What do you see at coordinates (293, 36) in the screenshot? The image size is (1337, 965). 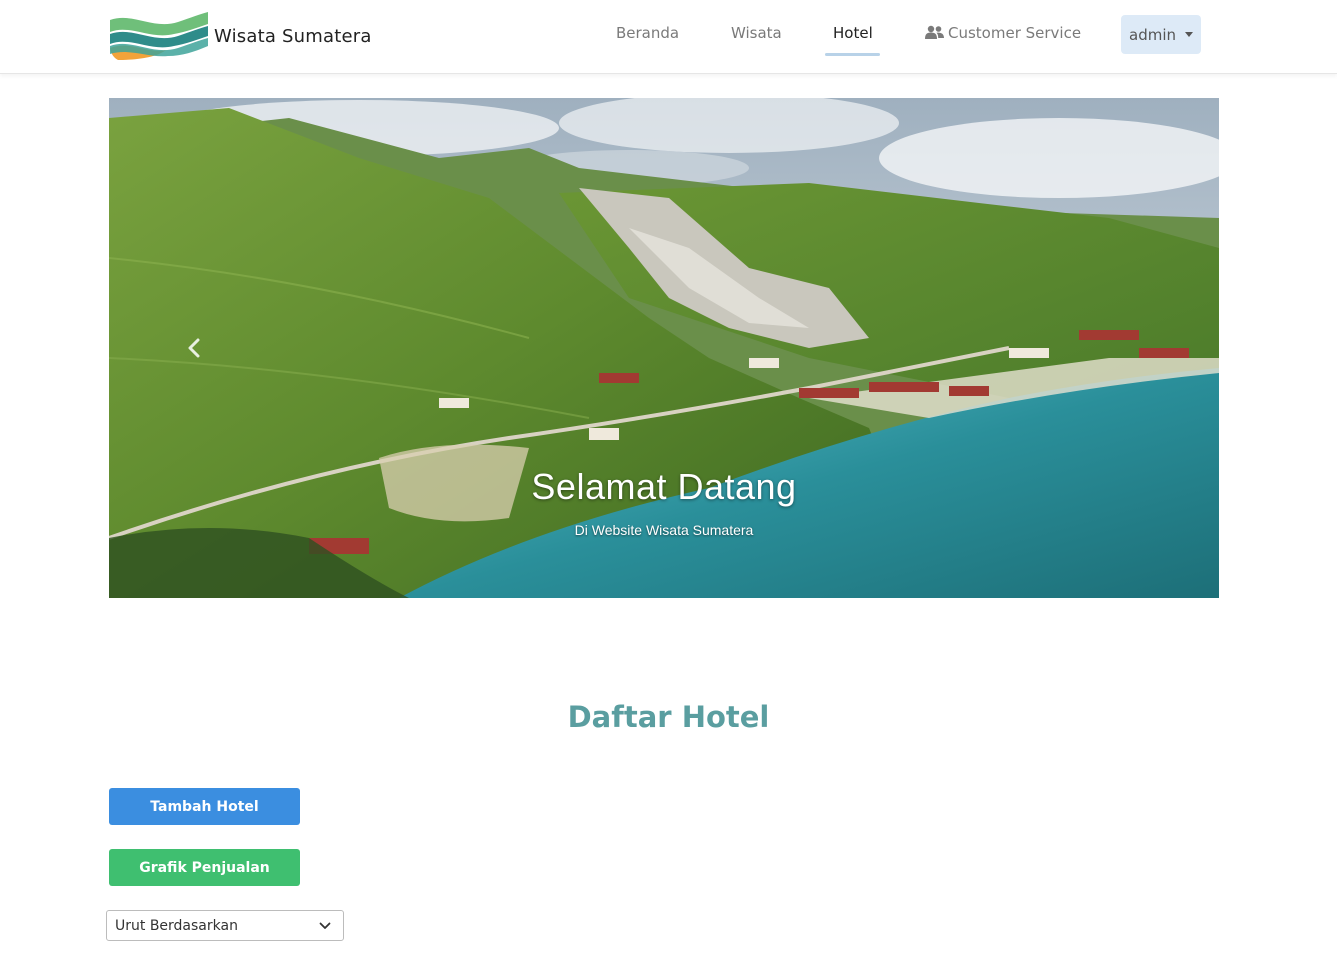 I see `brand-name: Wisata Sumatera` at bounding box center [293, 36].